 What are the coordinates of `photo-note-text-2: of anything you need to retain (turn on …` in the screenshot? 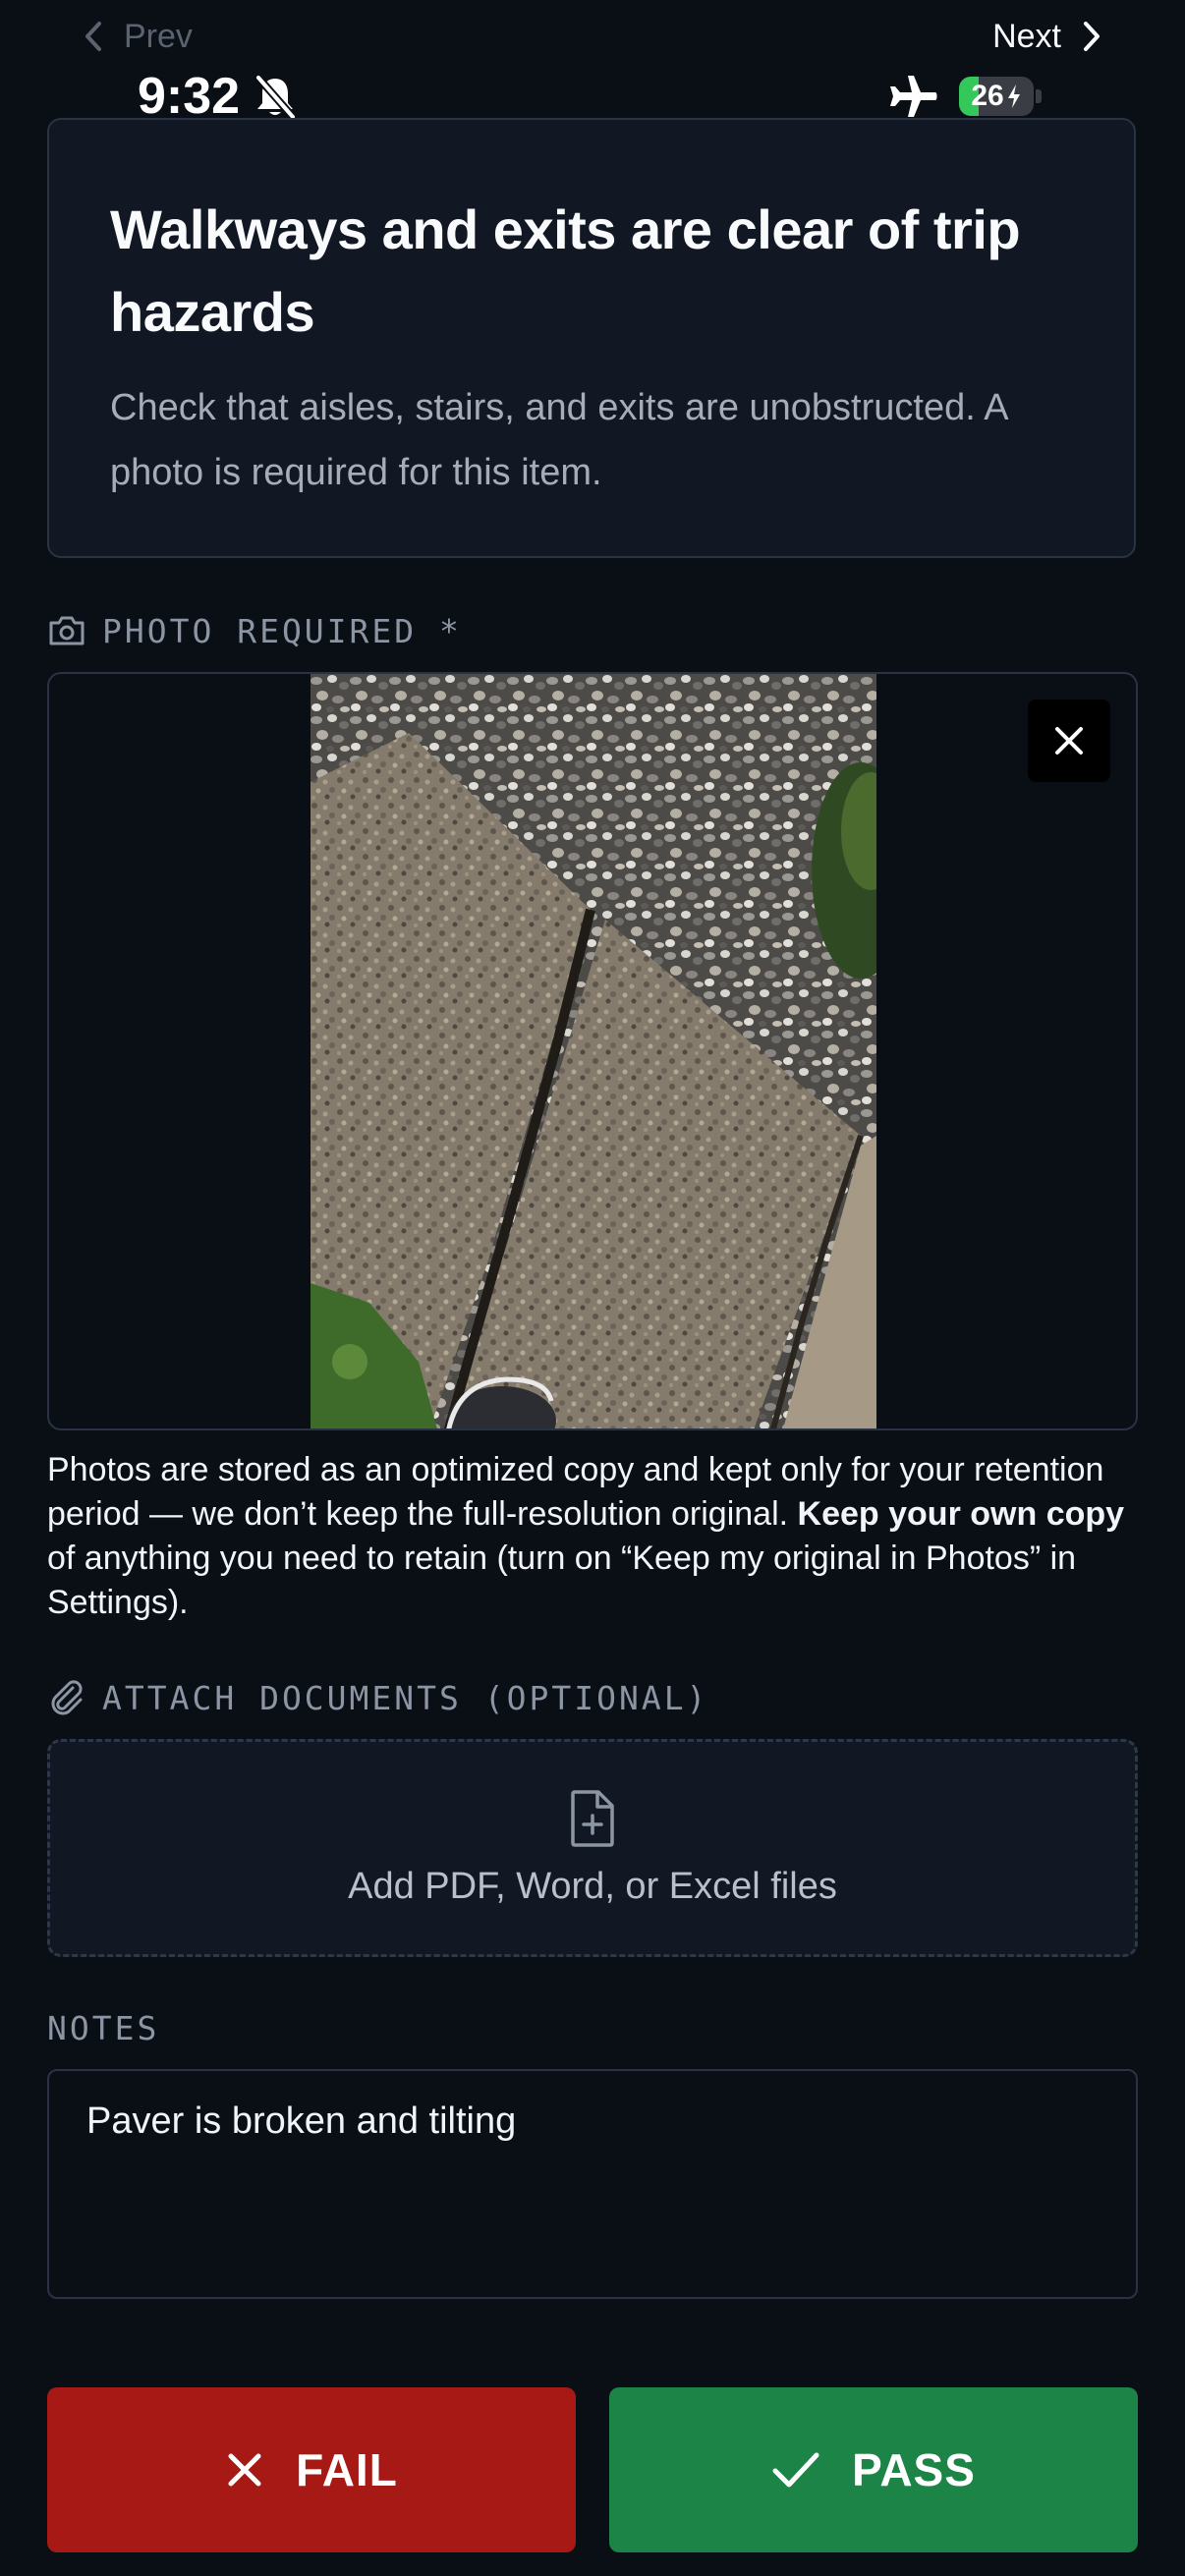 It's located at (562, 1580).